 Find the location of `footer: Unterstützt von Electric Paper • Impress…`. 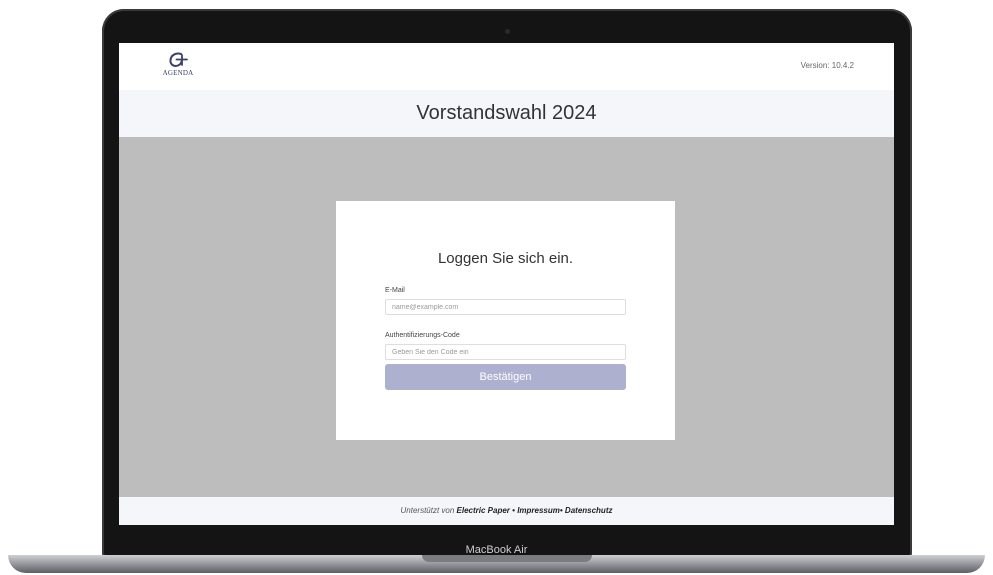

footer: Unterstützt von Electric Paper • Impress… is located at coordinates (506, 511).